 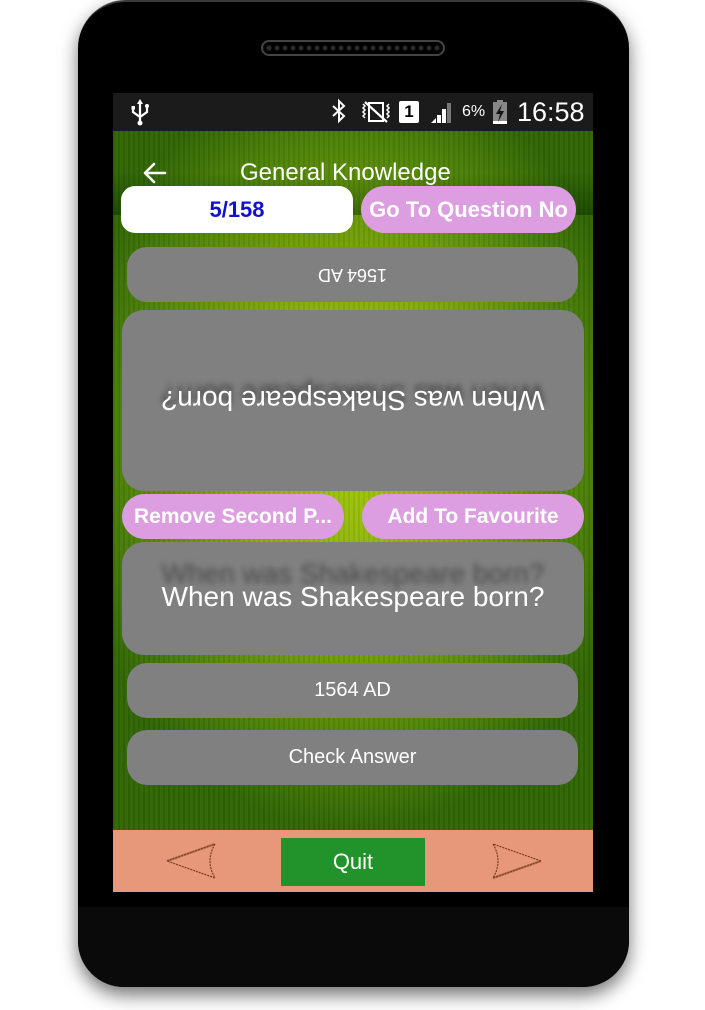 I want to click on battery-percent: 6%, so click(x=474, y=111).